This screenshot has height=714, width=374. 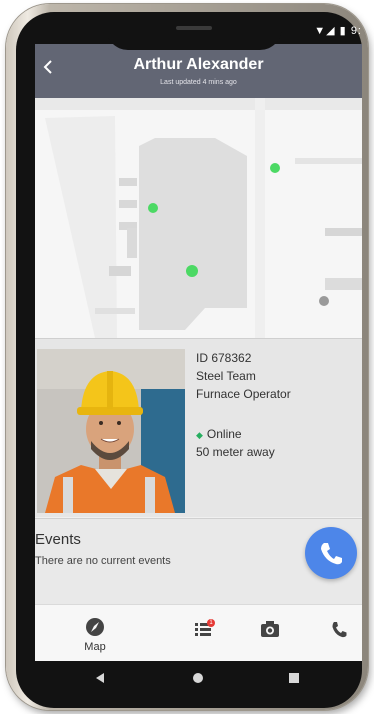 I want to click on wifi-icon: ◆, so click(x=199, y=435).